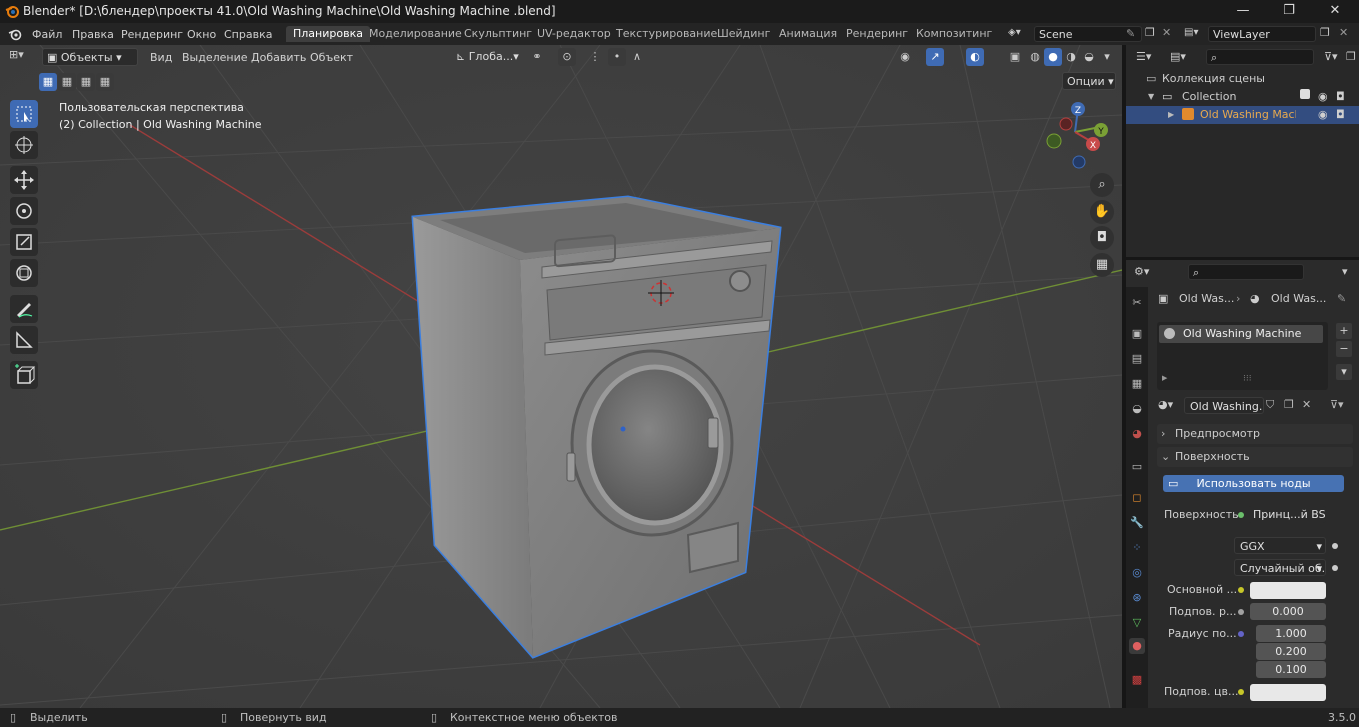 The height and width of the screenshot is (727, 1359). I want to click on tab-modeling: Моделирование, so click(415, 34).